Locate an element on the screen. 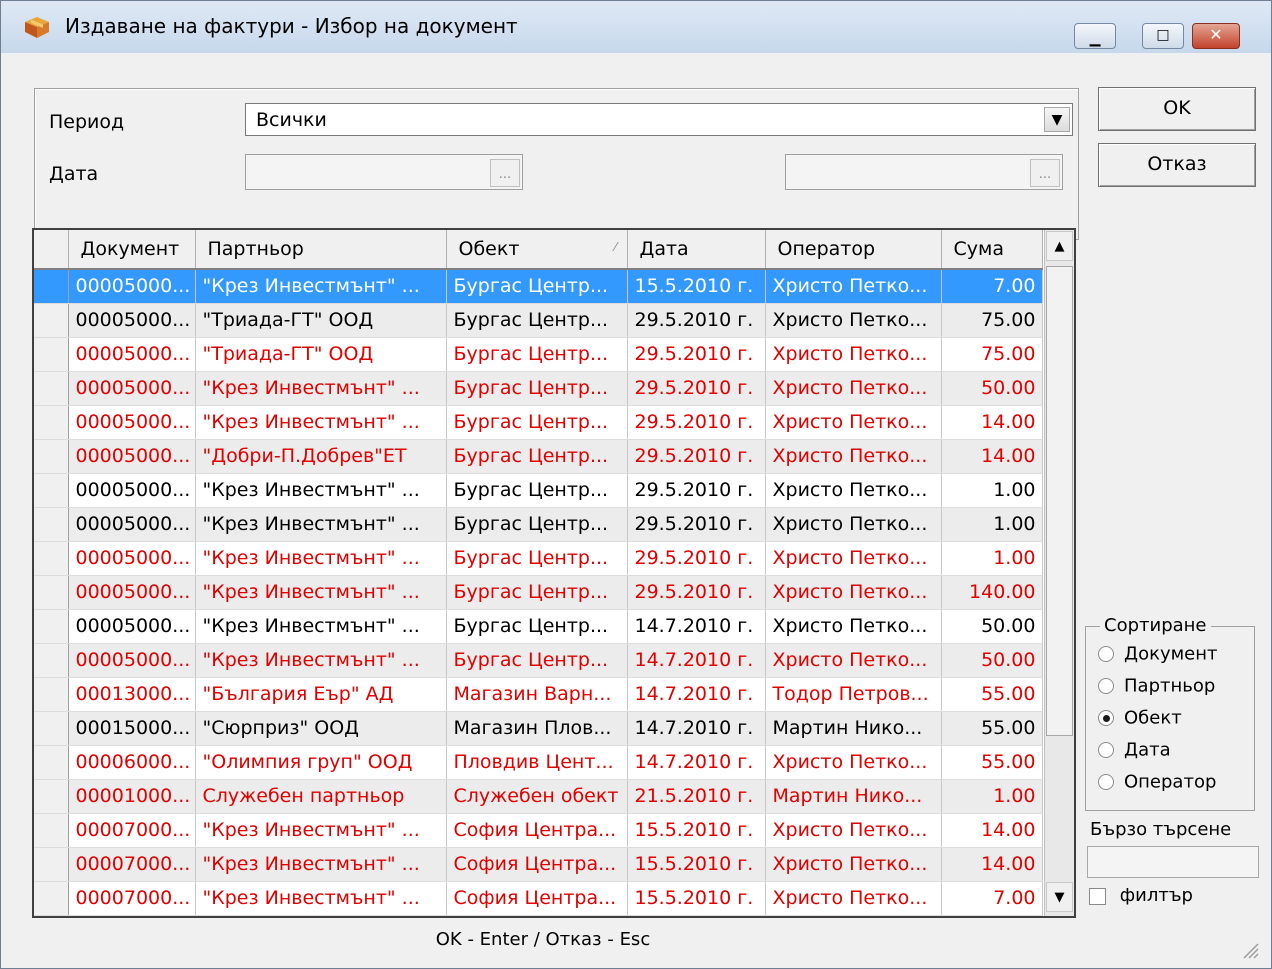 Image resolution: width=1272 pixels, height=969 pixels. sort-option: Обект is located at coordinates (1140, 721).